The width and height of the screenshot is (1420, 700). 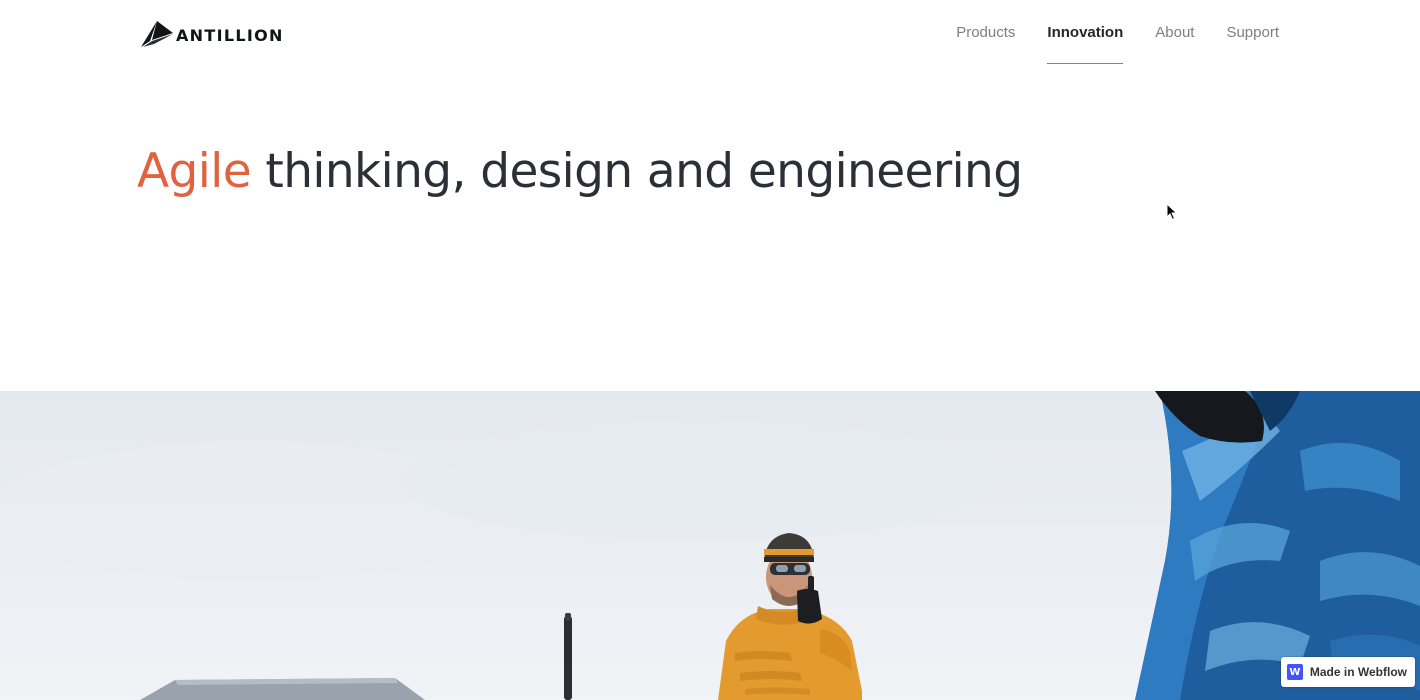 I want to click on antillion-peak-icon, so click(x=157, y=34).